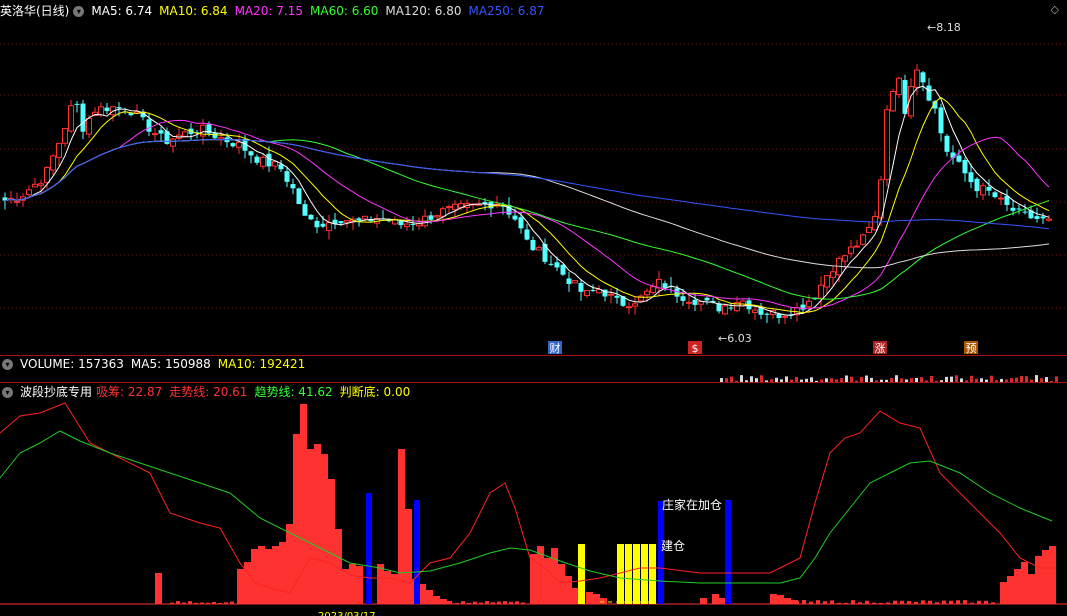  What do you see at coordinates (533, 369) in the screenshot?
I see `volume-pane: ▾ VOLUME: 157363 MA5: 150988 MA10: 192421` at bounding box center [533, 369].